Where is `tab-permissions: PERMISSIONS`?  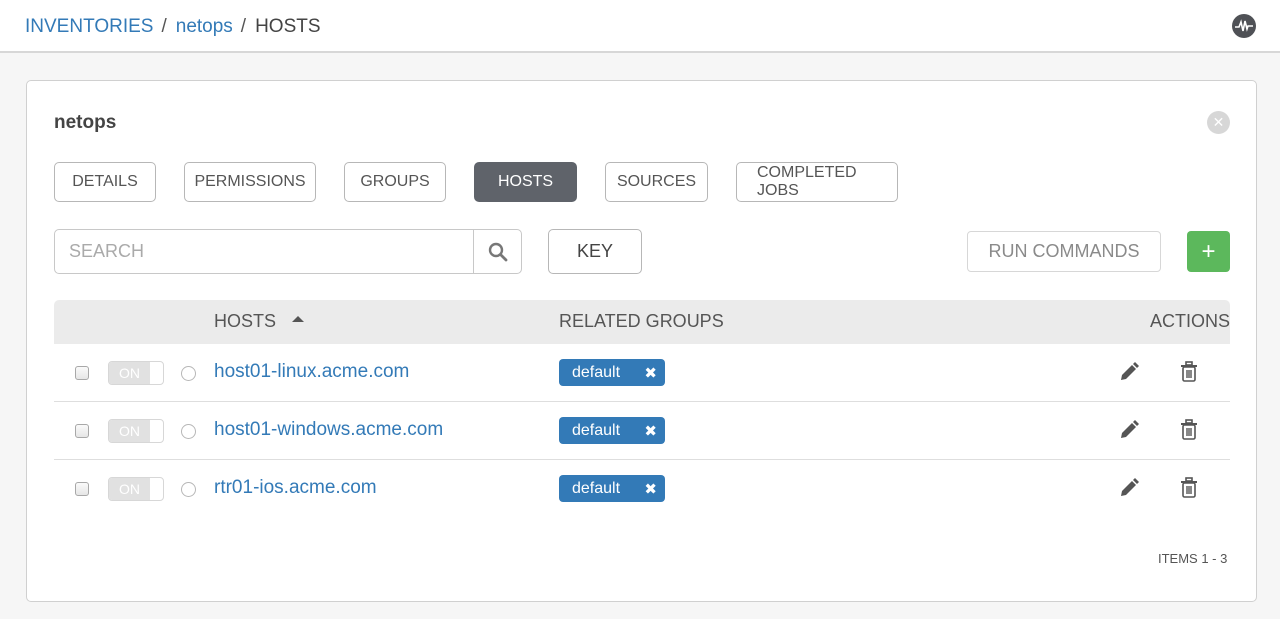
tab-permissions: PERMISSIONS is located at coordinates (250, 182).